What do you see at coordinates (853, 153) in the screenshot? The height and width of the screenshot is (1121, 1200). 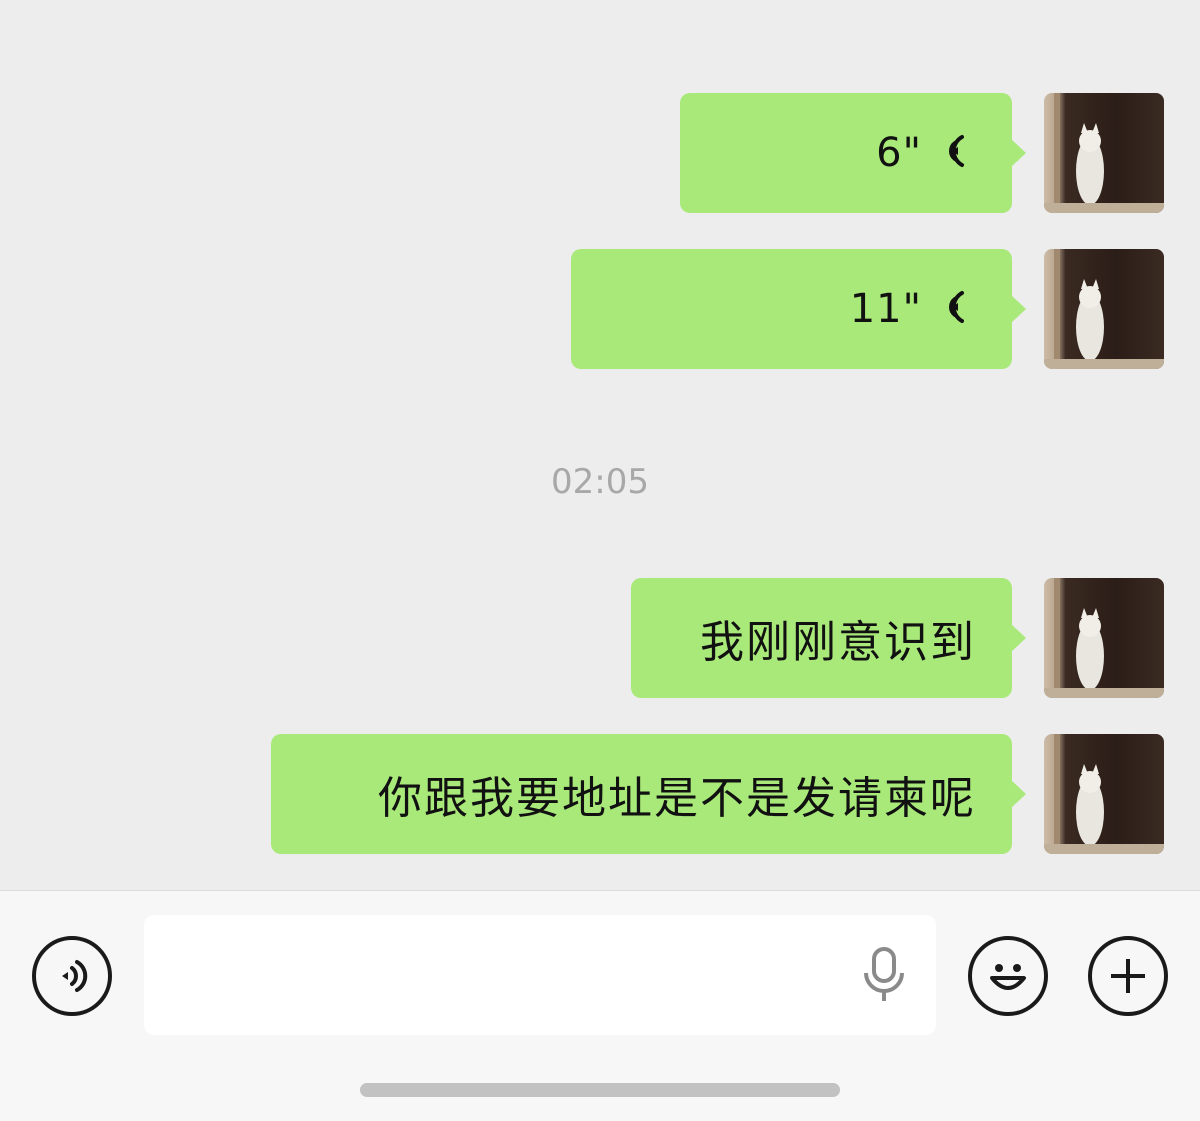 I see `voice-message-bubble: 6"` at bounding box center [853, 153].